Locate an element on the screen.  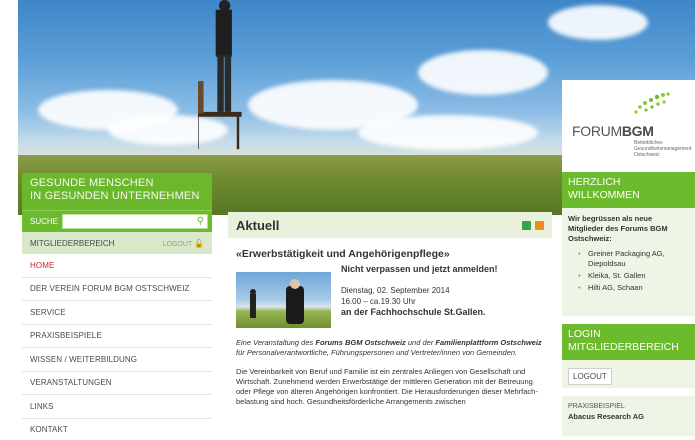
event-location: an der Fachhochschule St.Gallen. is located at coordinates (413, 312).